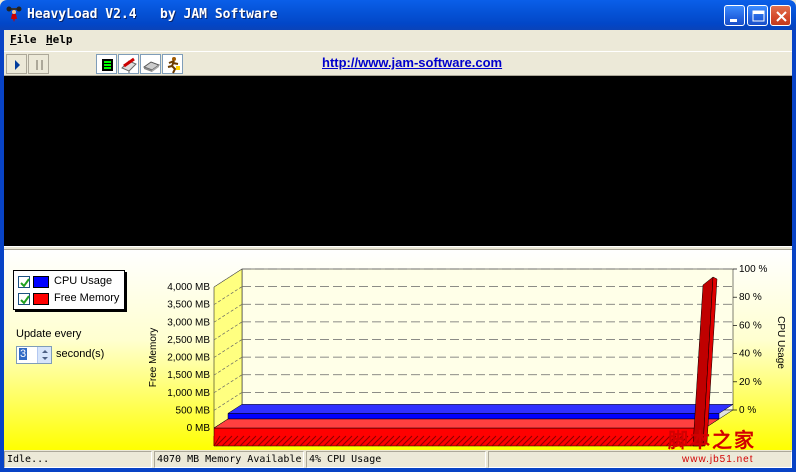 The width and height of the screenshot is (796, 472). I want to click on spinner-arrows, so click(44, 355).